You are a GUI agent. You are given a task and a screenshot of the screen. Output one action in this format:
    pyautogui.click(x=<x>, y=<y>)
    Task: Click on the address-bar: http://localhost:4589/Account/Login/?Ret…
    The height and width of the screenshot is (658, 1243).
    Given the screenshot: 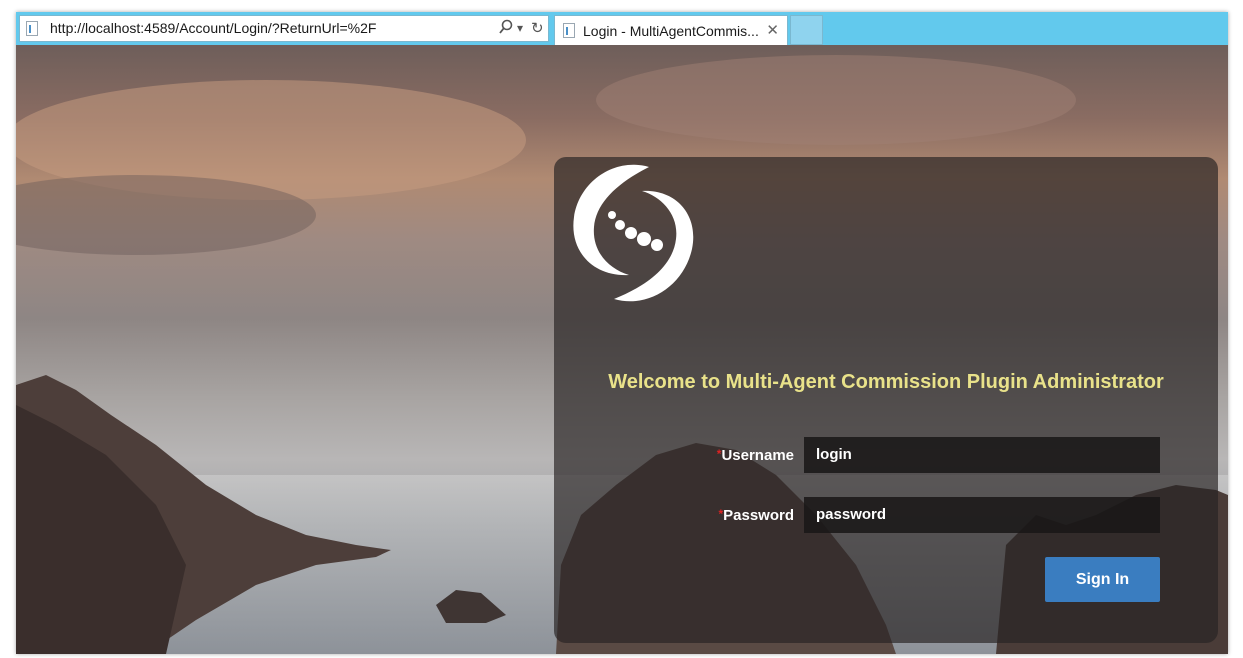 What is the action you would take?
    pyautogui.click(x=284, y=28)
    